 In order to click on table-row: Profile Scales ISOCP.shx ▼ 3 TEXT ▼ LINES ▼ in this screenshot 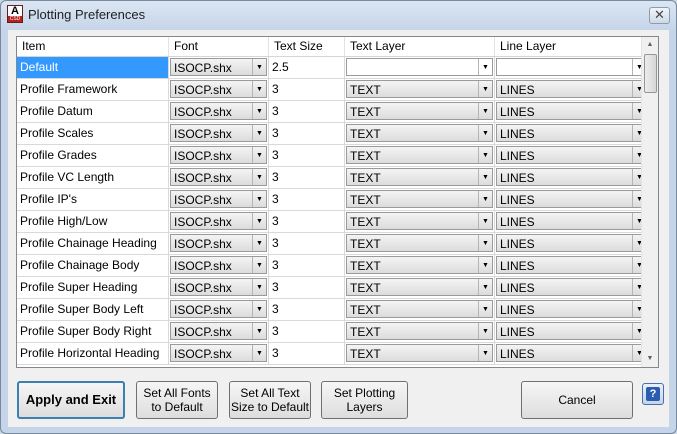, I will do `click(333, 134)`.